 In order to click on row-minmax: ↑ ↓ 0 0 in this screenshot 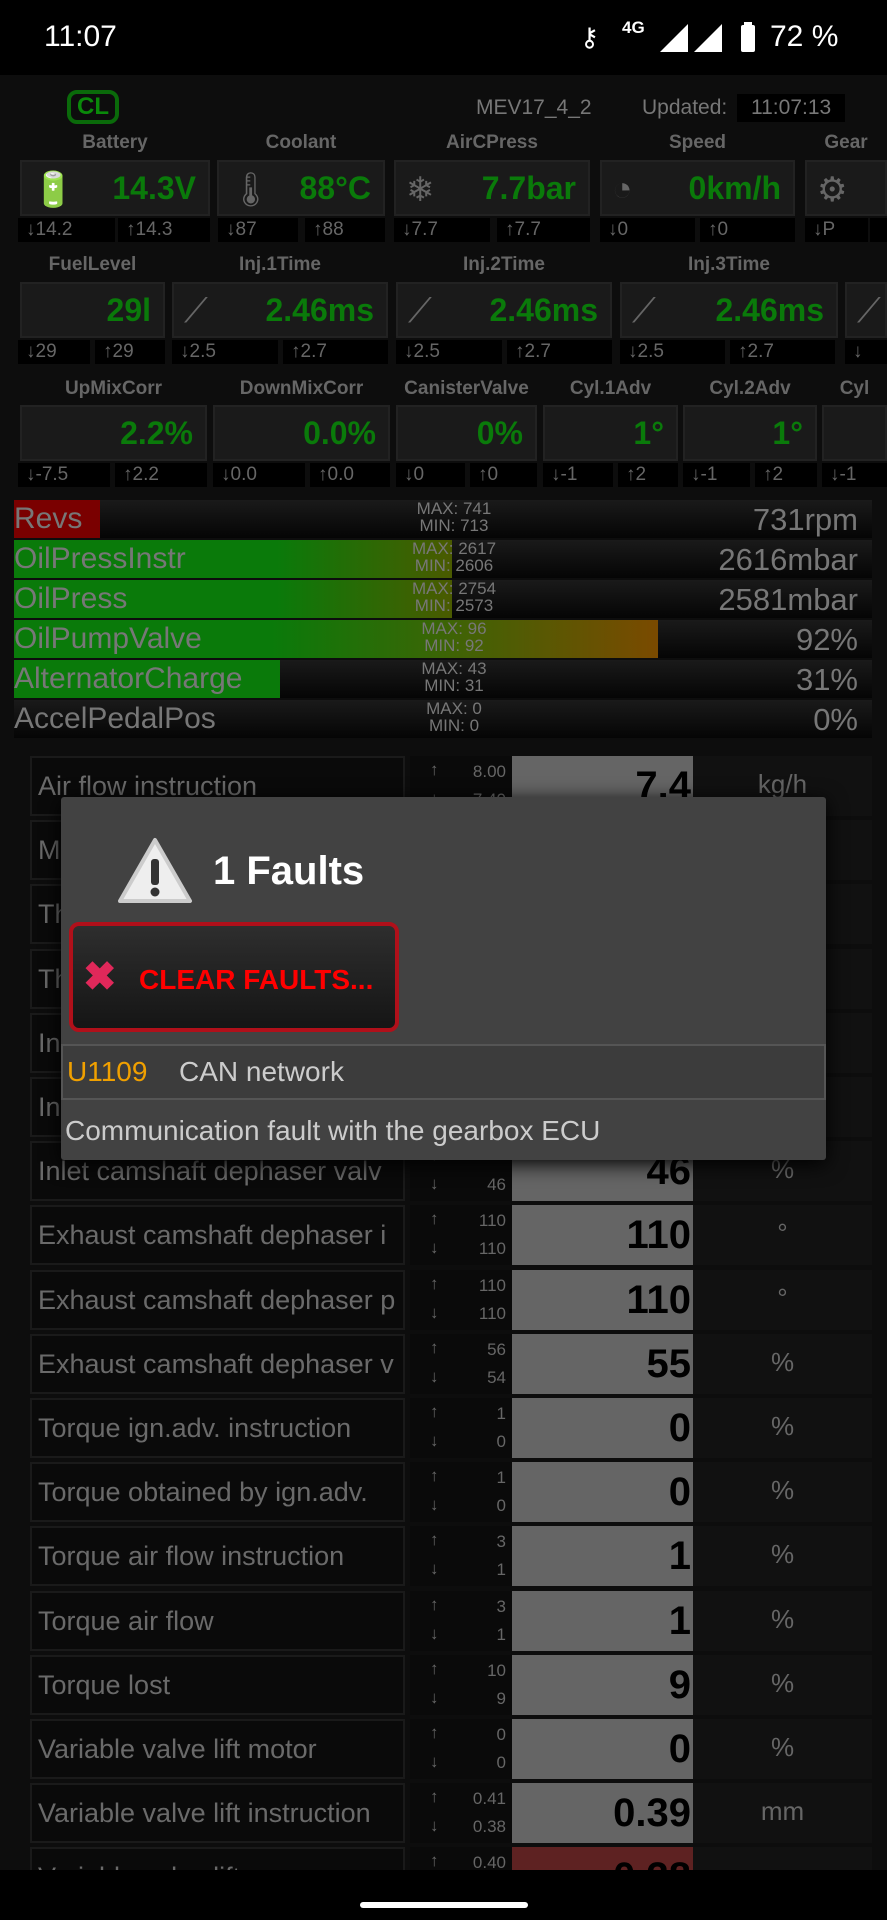, I will do `click(461, 1749)`.